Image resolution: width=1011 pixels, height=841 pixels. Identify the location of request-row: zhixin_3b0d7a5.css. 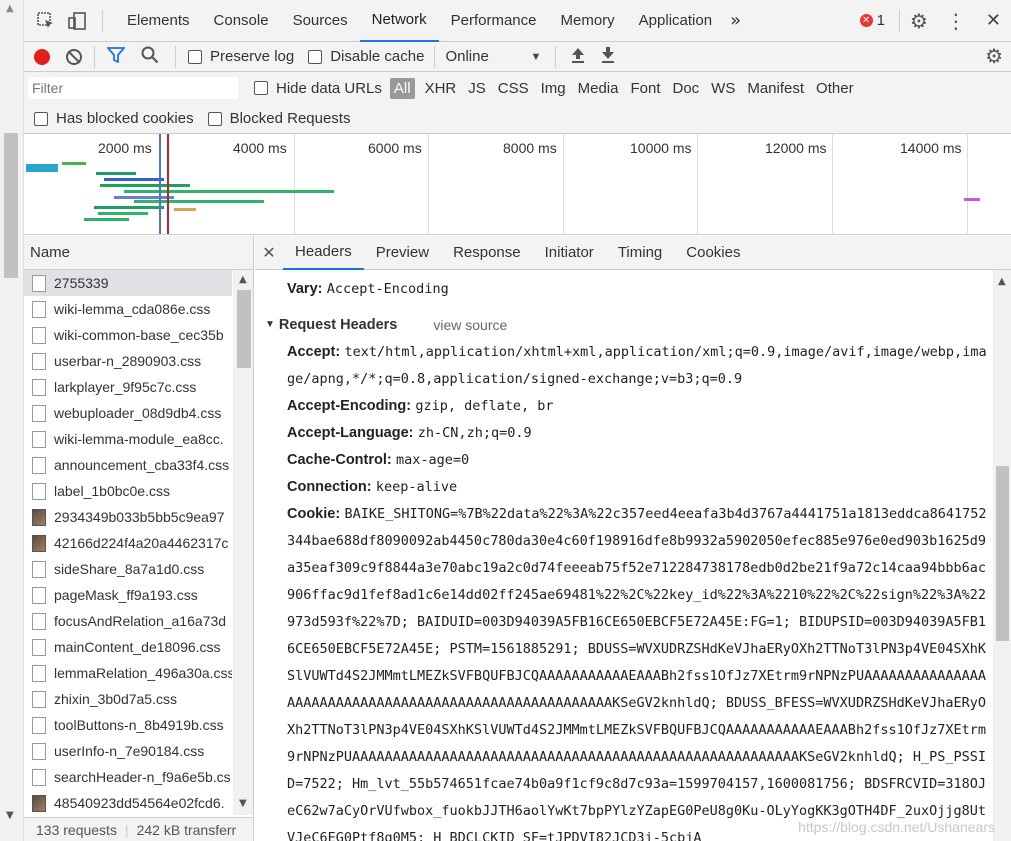
(128, 699).